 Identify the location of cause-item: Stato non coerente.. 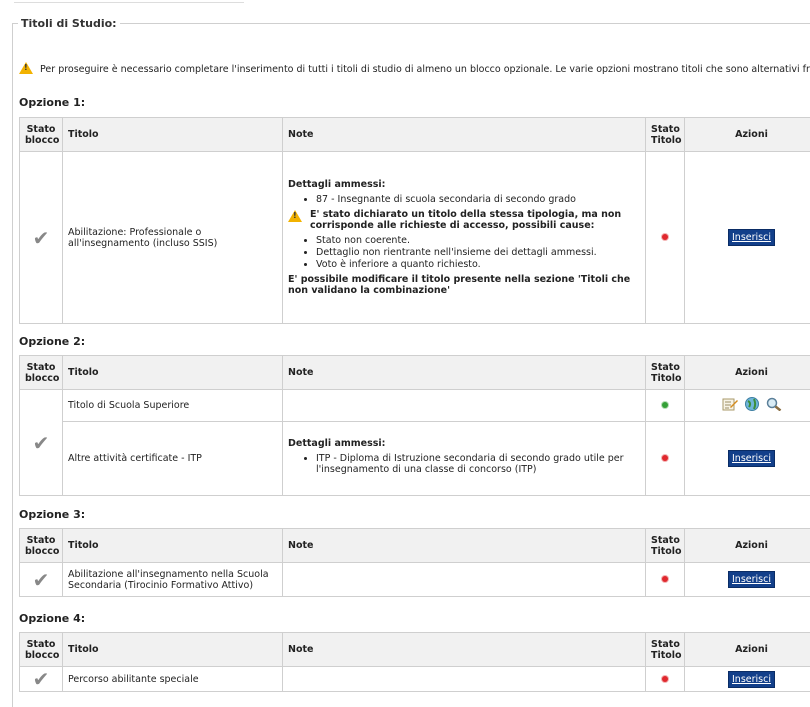
(478, 240).